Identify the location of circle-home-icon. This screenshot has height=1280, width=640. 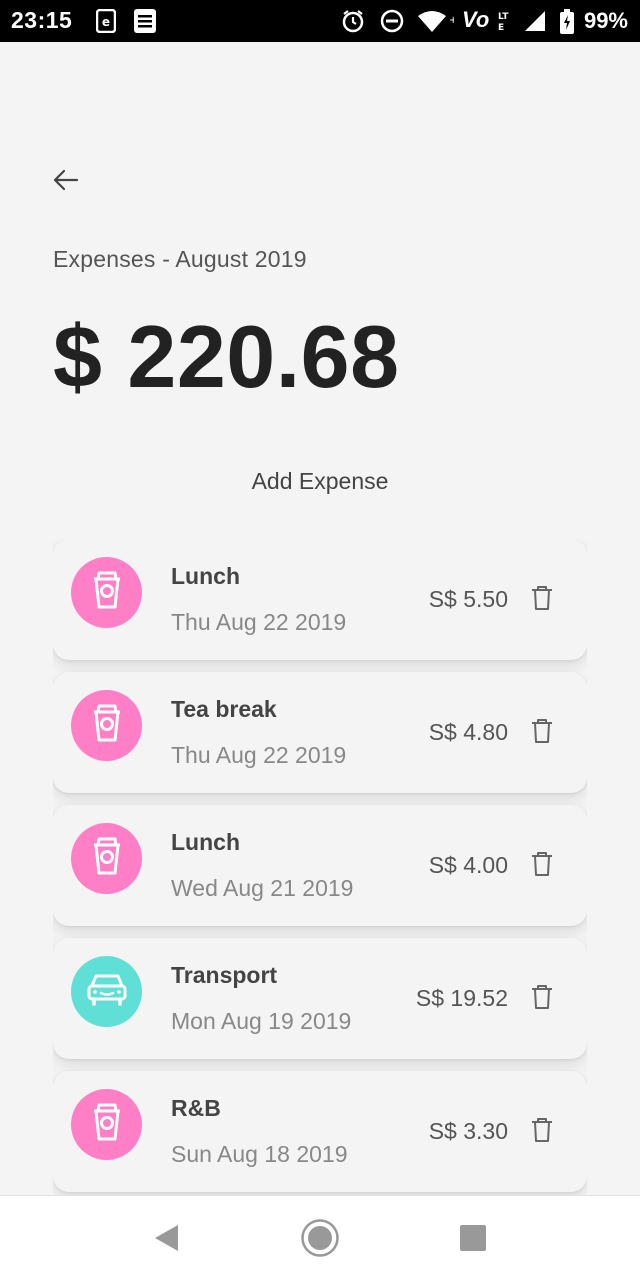
(320, 1238).